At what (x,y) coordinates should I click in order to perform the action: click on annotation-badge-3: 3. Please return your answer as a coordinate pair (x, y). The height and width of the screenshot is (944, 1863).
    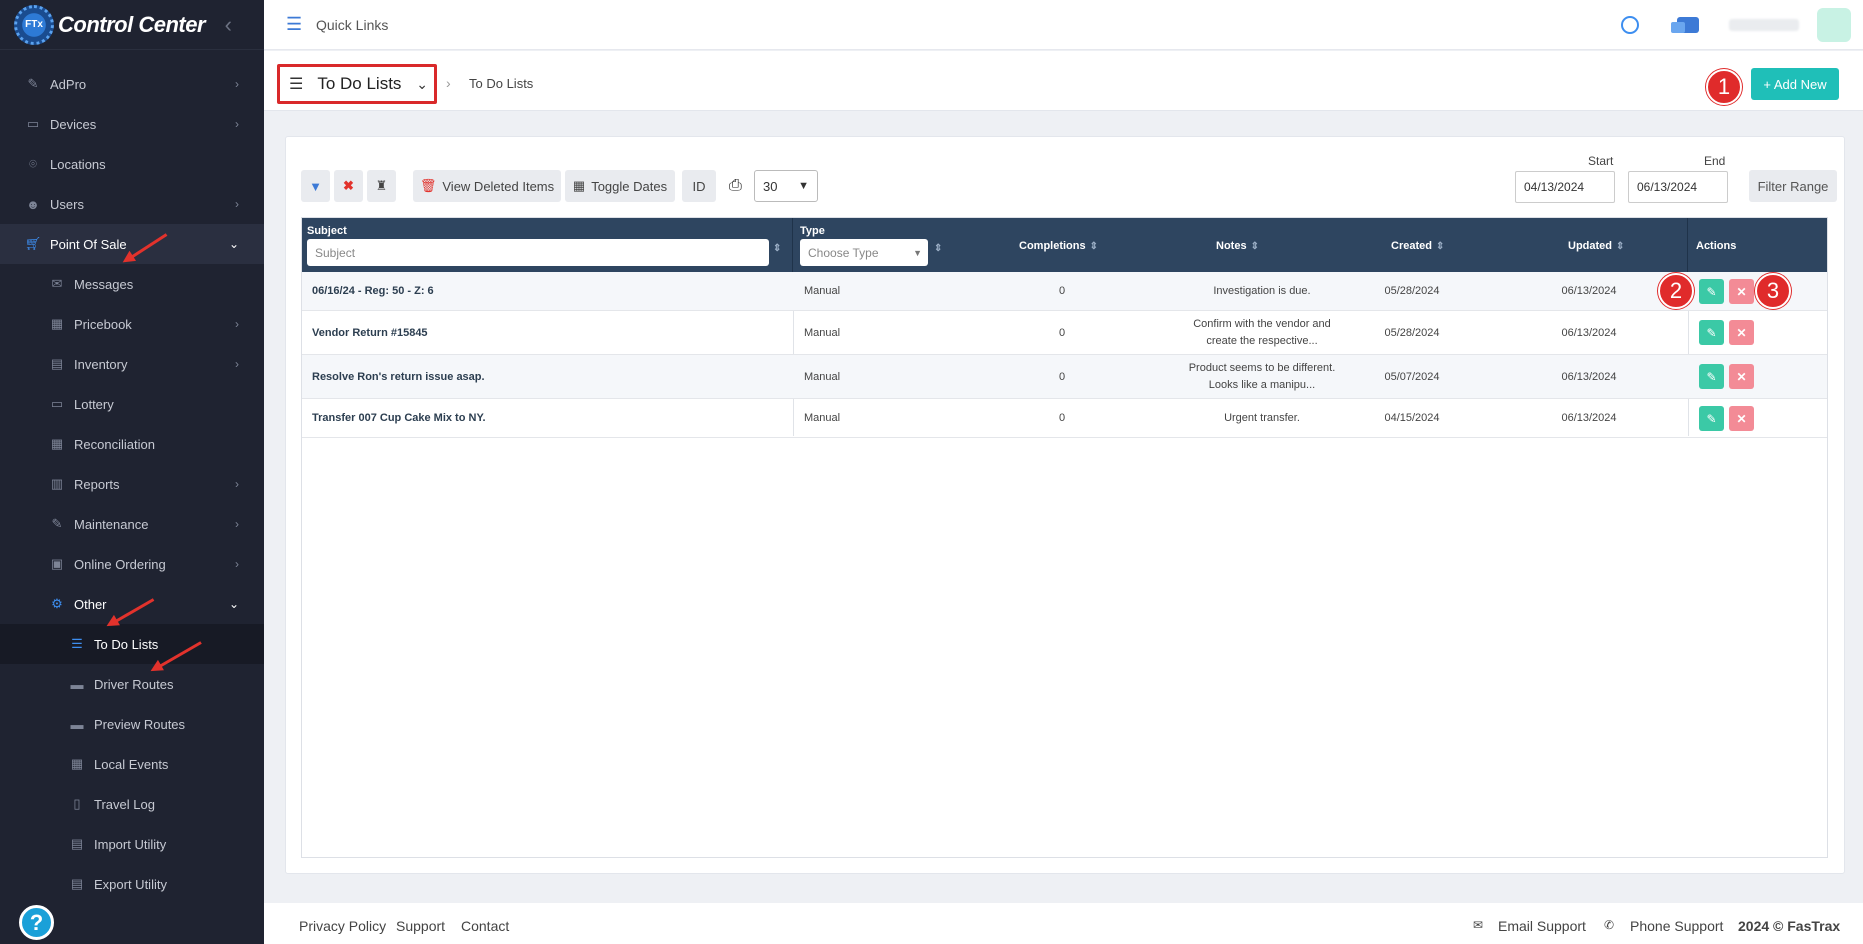
    Looking at the image, I should click on (1773, 291).